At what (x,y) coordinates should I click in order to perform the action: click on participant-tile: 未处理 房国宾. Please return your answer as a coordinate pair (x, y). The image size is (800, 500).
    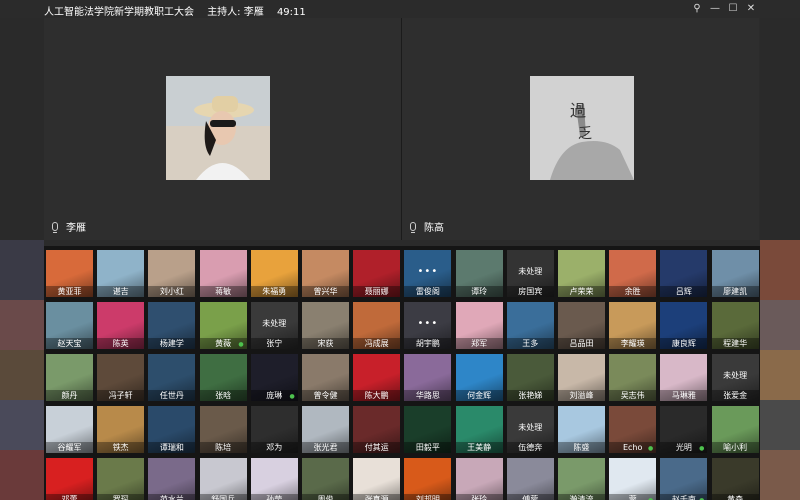
    Looking at the image, I should click on (530, 273).